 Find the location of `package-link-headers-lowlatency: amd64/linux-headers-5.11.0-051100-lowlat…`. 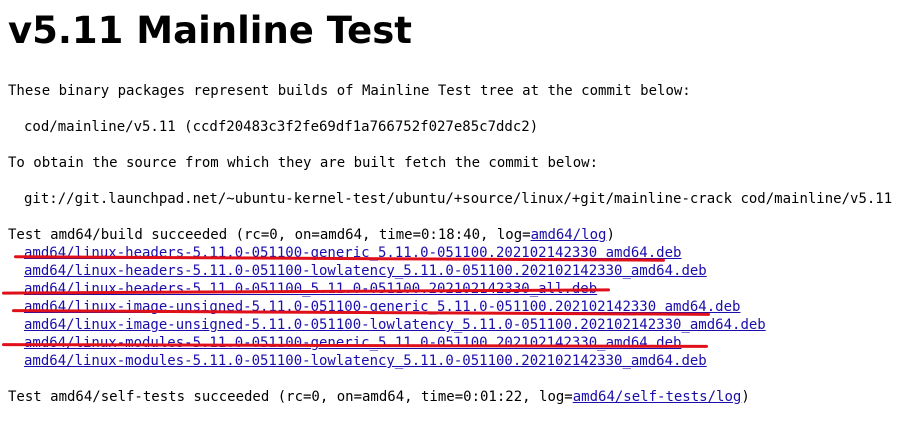

package-link-headers-lowlatency: amd64/linux-headers-5.11.0-051100-lowlat… is located at coordinates (365, 271).